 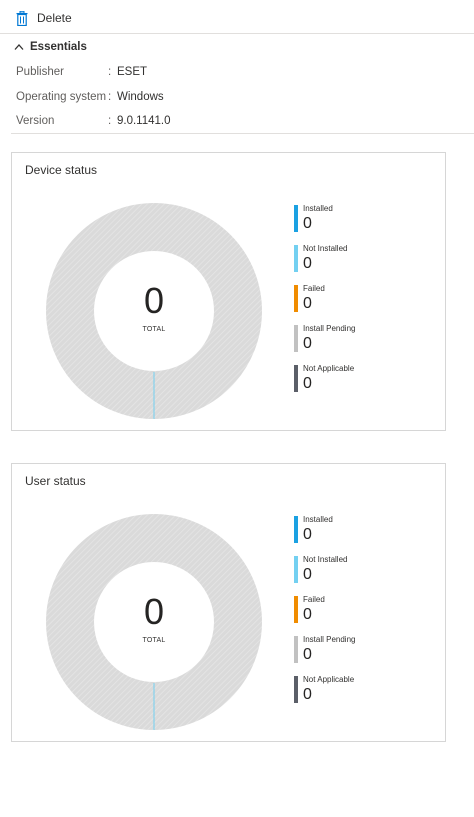 What do you see at coordinates (35, 121) in the screenshot?
I see `prop-key: Version` at bounding box center [35, 121].